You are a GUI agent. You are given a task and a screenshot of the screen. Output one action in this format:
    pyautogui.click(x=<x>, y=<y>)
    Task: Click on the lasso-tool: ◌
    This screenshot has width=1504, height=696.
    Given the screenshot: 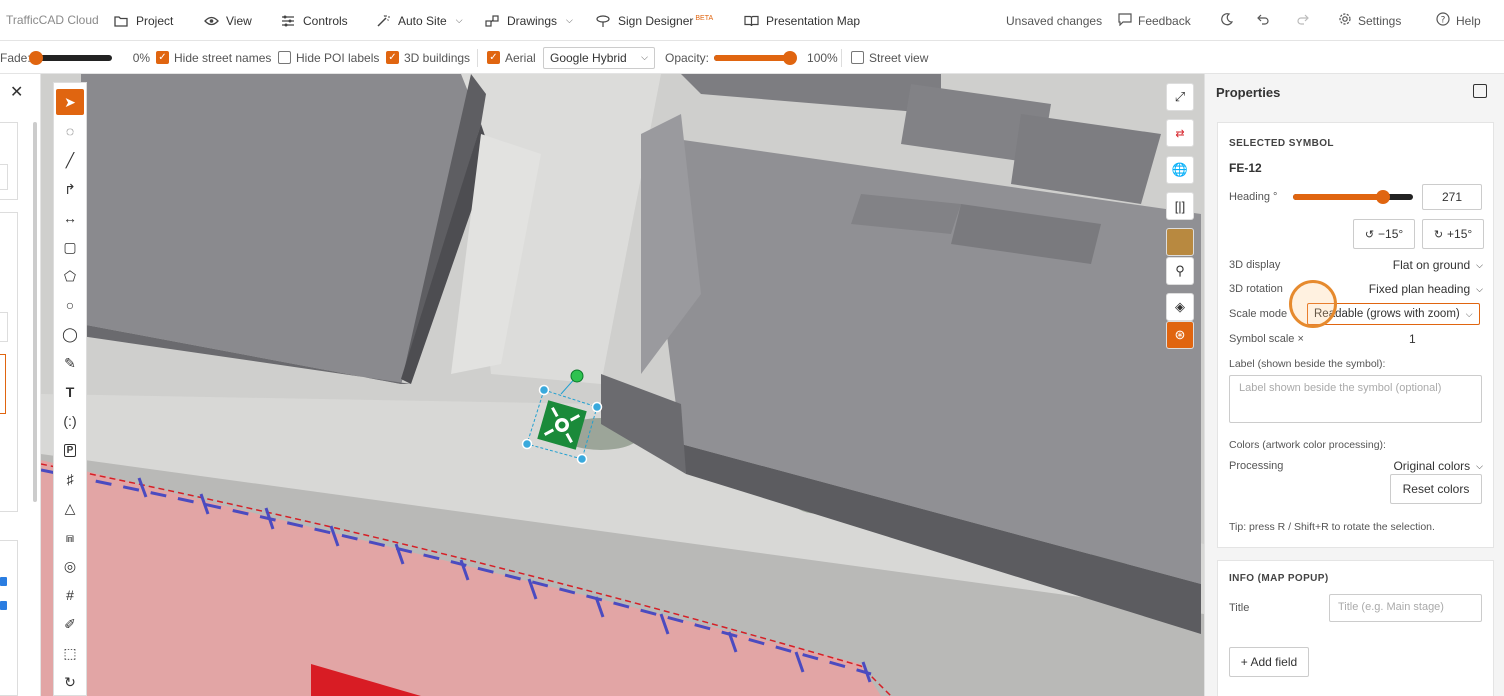 What is the action you would take?
    pyautogui.click(x=70, y=131)
    